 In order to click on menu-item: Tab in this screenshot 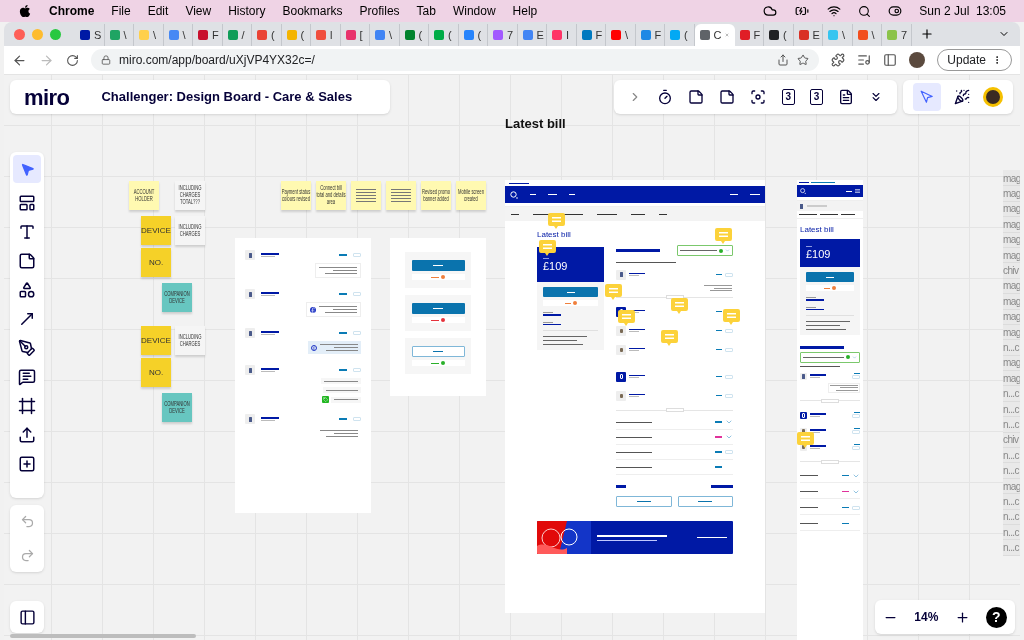, I will do `click(426, 11)`.